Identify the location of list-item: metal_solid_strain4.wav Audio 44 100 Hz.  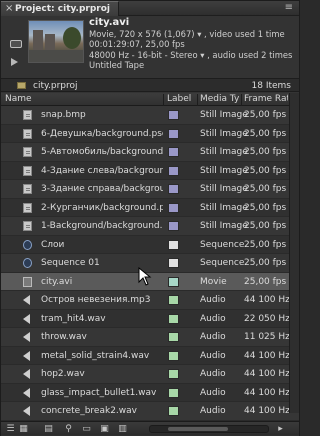
(150, 355).